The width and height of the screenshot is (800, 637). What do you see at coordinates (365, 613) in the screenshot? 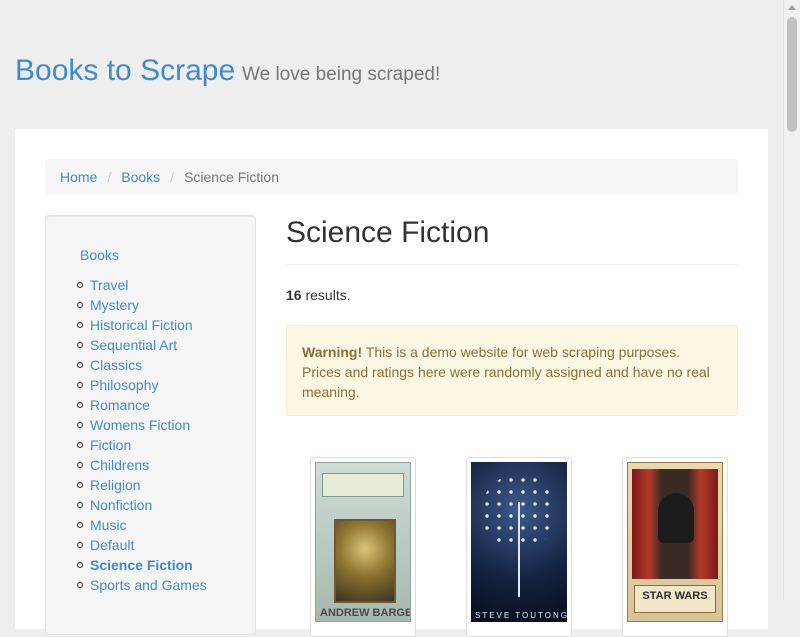
I see `cover-author: ANDREW BARGER` at bounding box center [365, 613].